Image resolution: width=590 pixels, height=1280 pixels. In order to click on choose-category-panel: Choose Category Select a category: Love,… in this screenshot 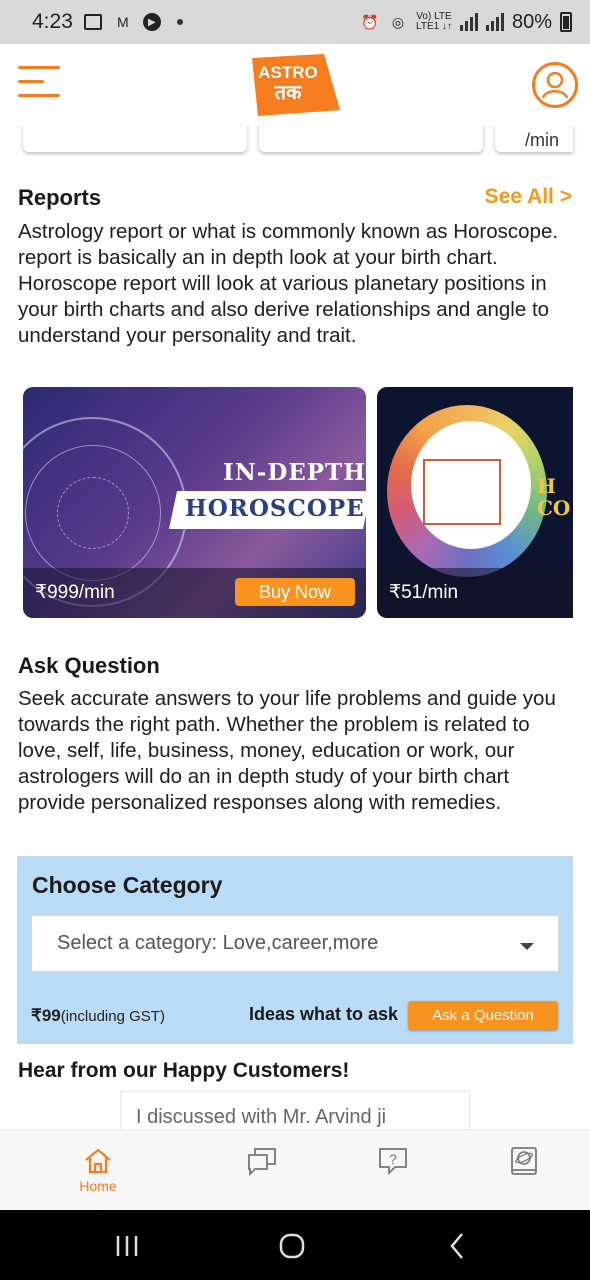, I will do `click(295, 950)`.